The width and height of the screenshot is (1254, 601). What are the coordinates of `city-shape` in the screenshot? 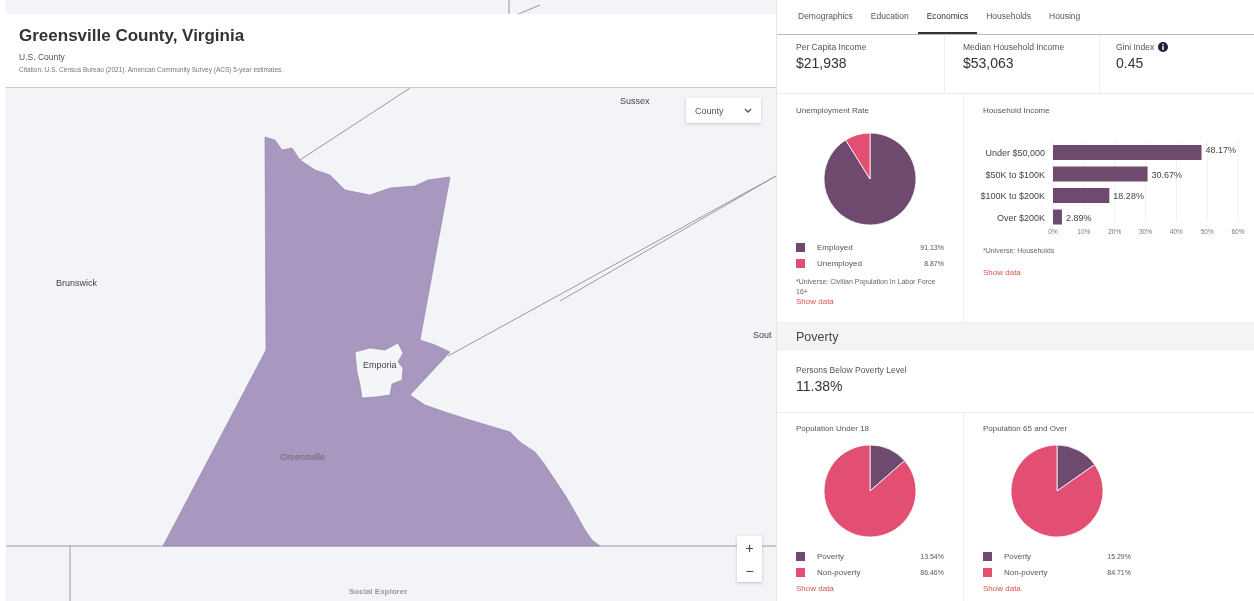 It's located at (379, 370).